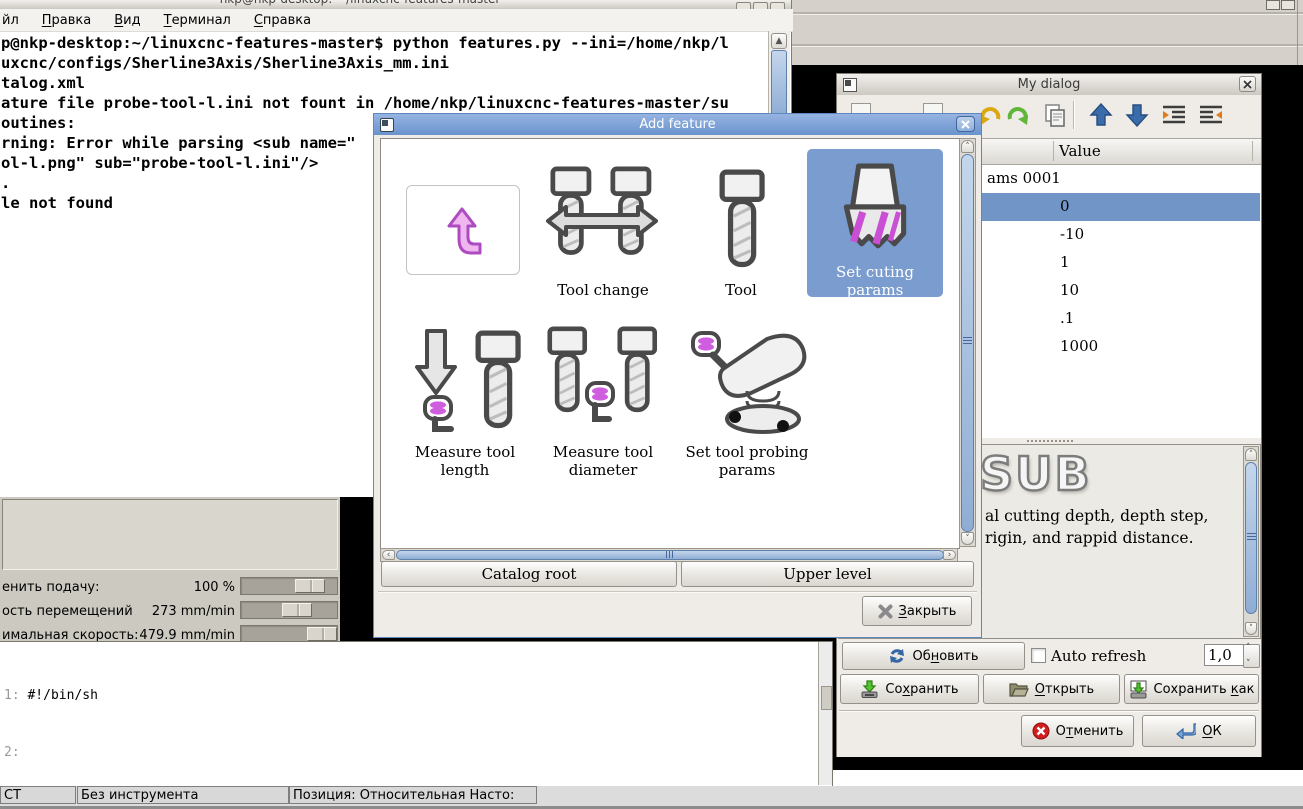 The image size is (1303, 809). Describe the element at coordinates (1019, 689) in the screenshot. I see `open-folder-icon` at that location.